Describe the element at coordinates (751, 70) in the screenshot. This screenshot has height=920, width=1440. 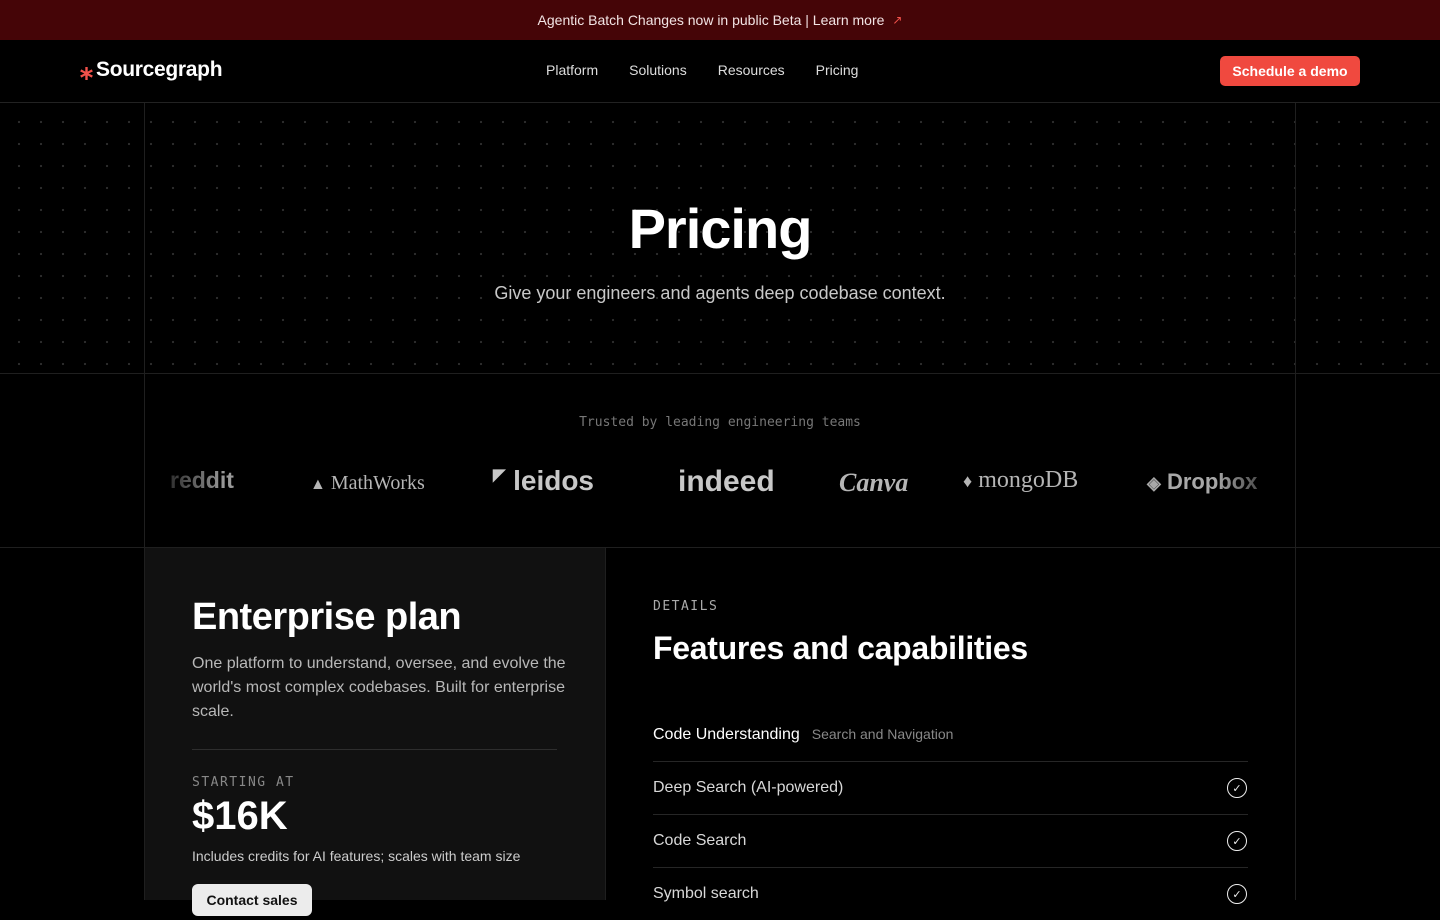
I see `nav-item-resources: Resources` at that location.